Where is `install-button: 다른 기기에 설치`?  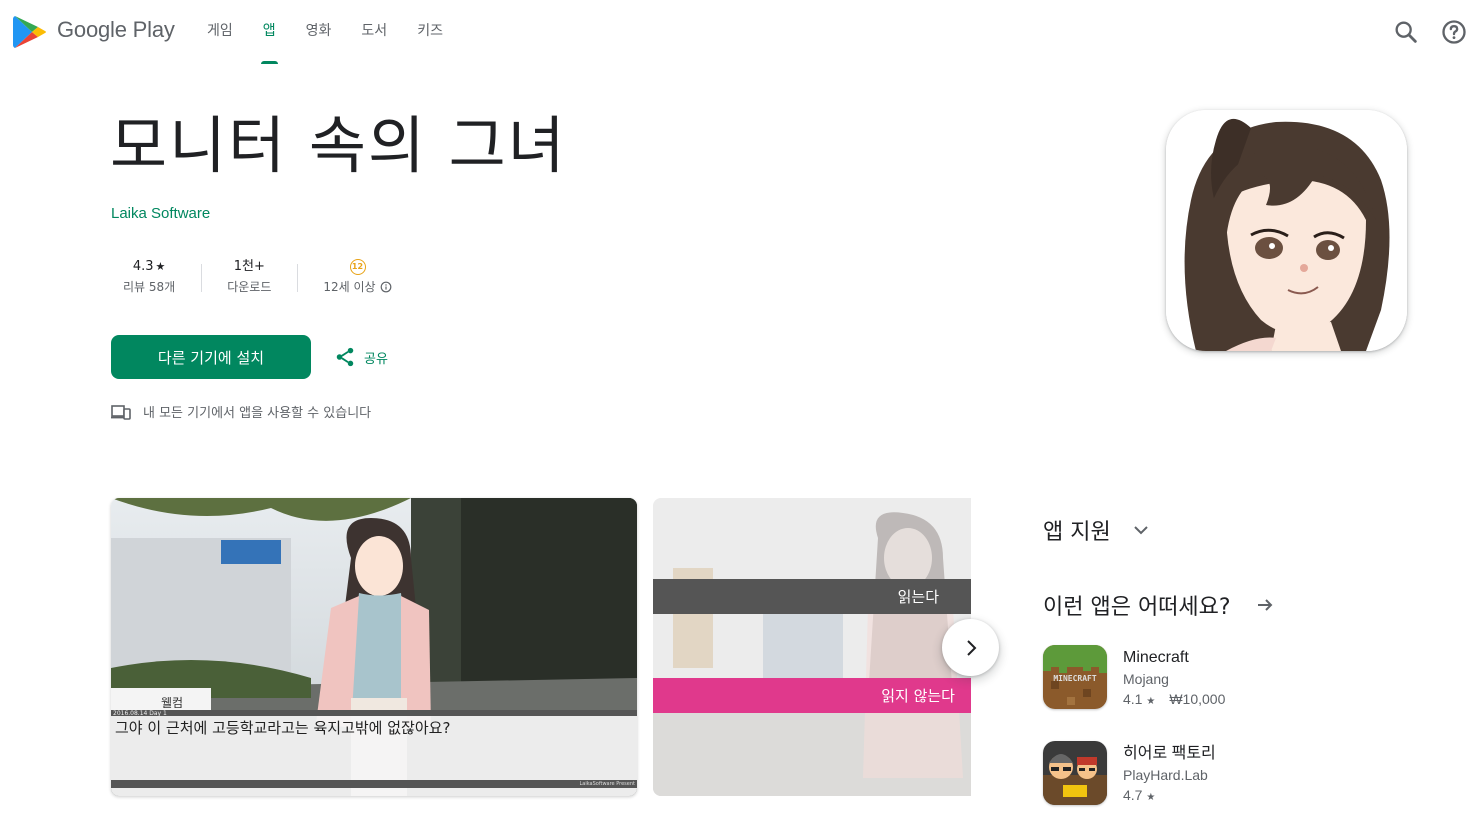 install-button: 다른 기기에 설치 is located at coordinates (211, 357).